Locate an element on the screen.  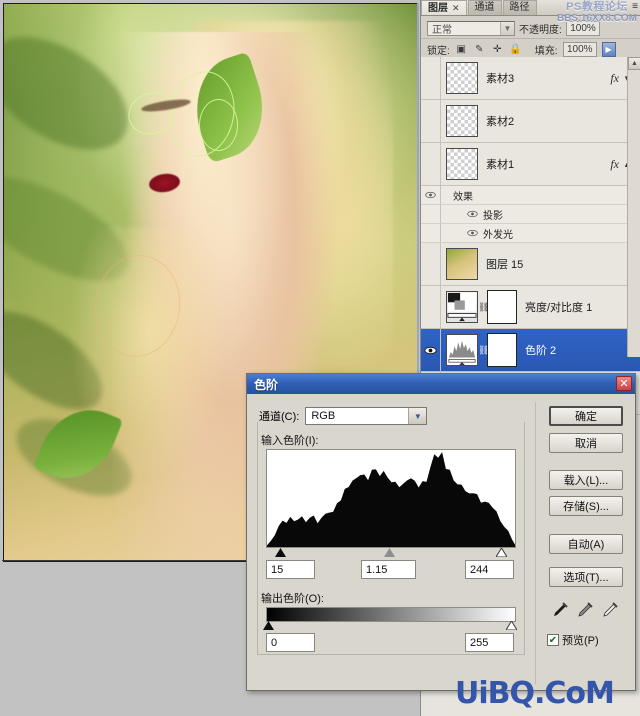
effect-name-wrap: 投影 is located at coordinates (472, 214).